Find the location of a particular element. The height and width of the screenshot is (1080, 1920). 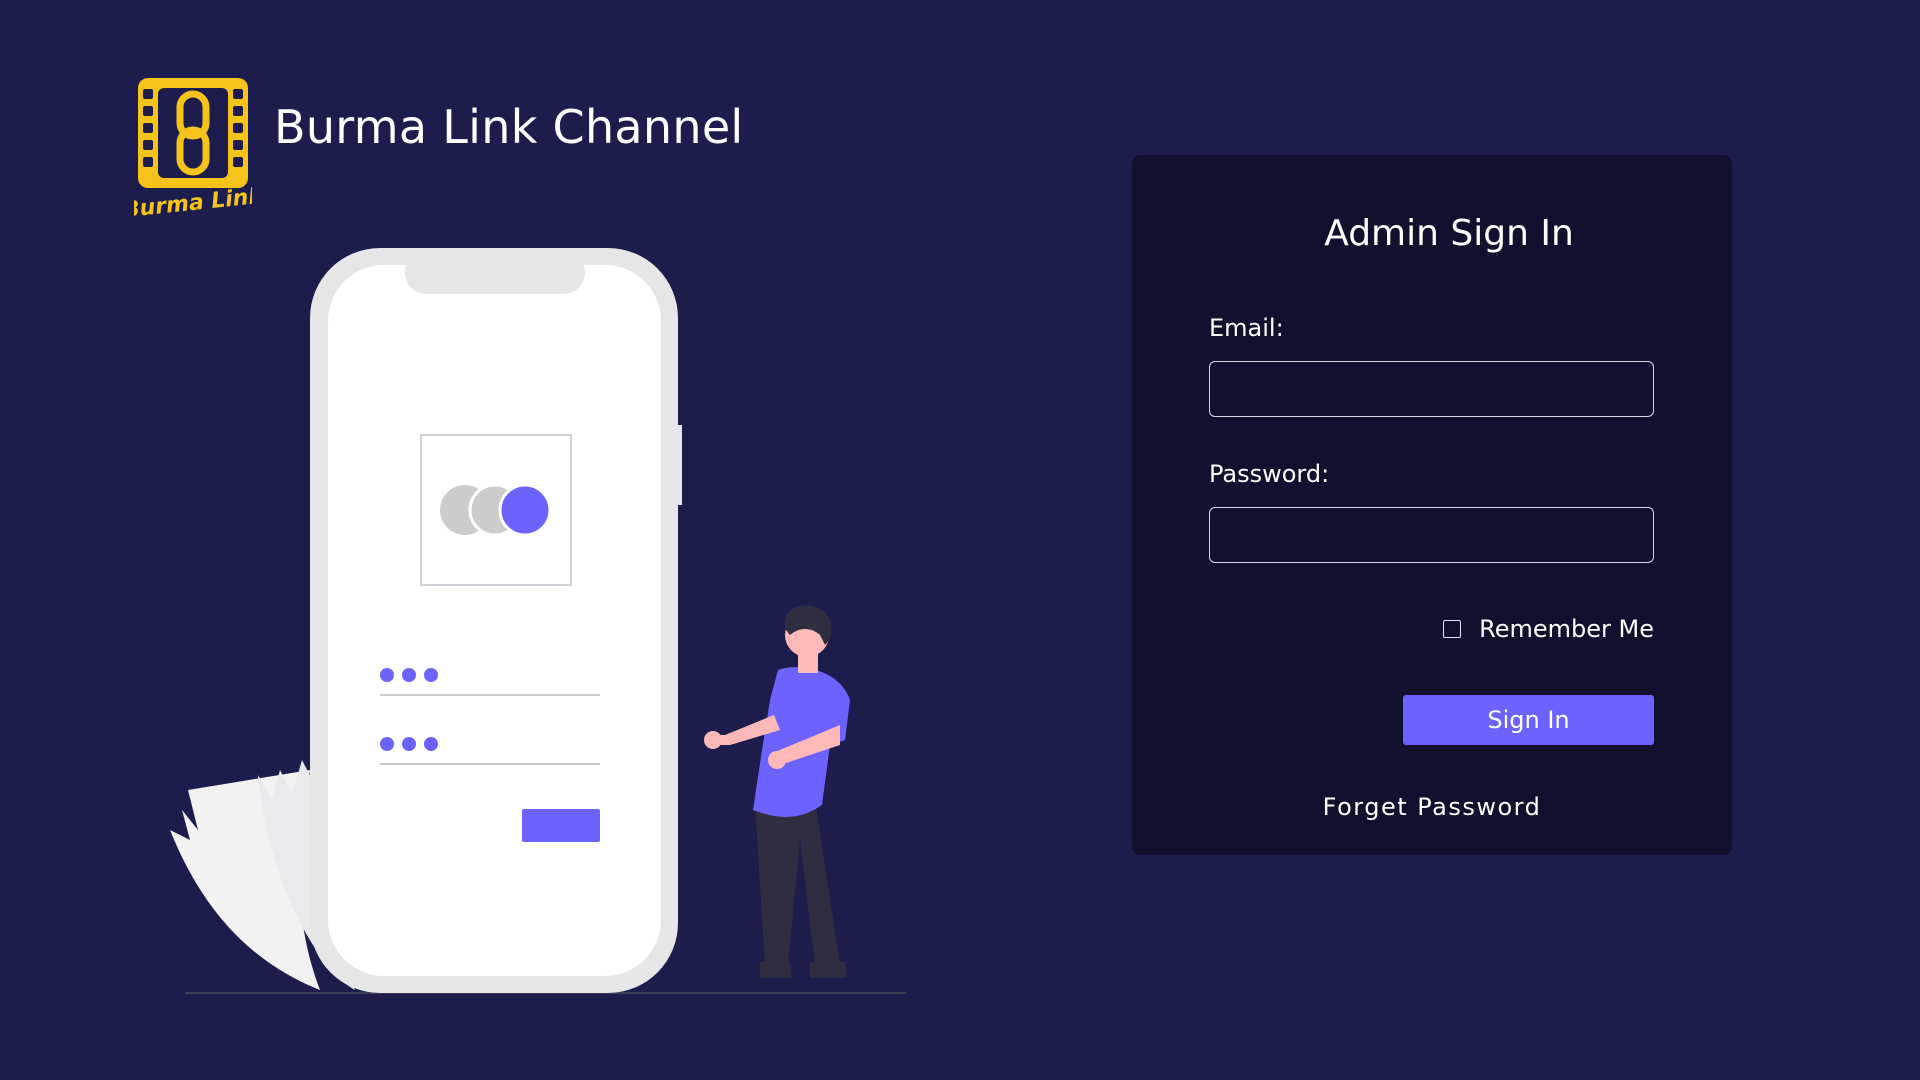

email-field is located at coordinates (1431, 389).